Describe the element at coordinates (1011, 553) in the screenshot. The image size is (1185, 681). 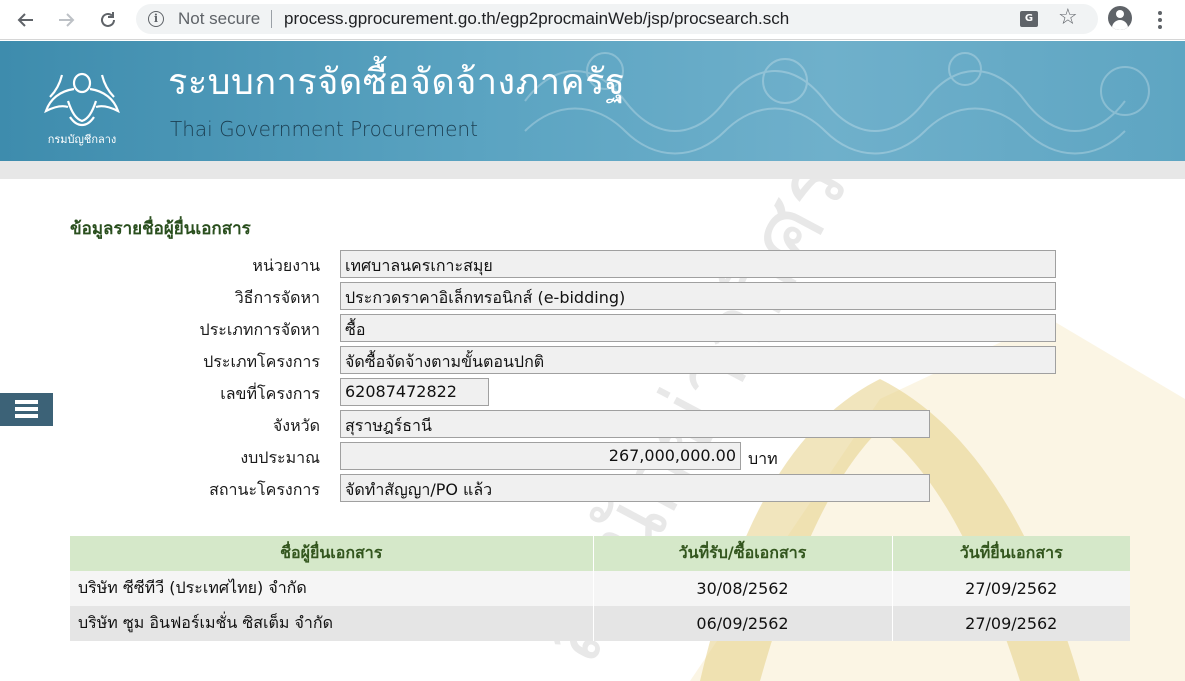
I see `column-header-submission-date: วันที่ยื่นเอกสาร` at that location.